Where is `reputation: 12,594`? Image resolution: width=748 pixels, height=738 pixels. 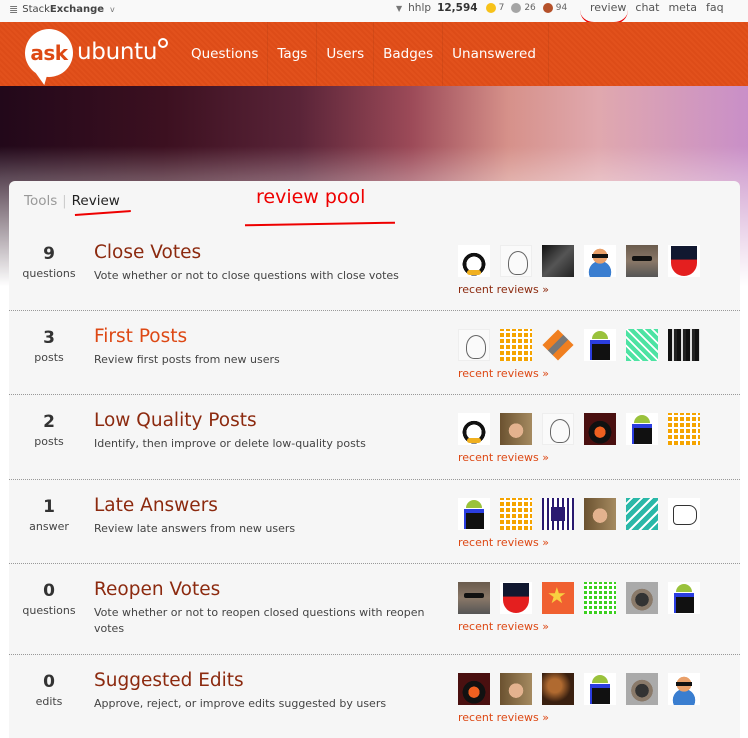 reputation: 12,594 is located at coordinates (457, 8).